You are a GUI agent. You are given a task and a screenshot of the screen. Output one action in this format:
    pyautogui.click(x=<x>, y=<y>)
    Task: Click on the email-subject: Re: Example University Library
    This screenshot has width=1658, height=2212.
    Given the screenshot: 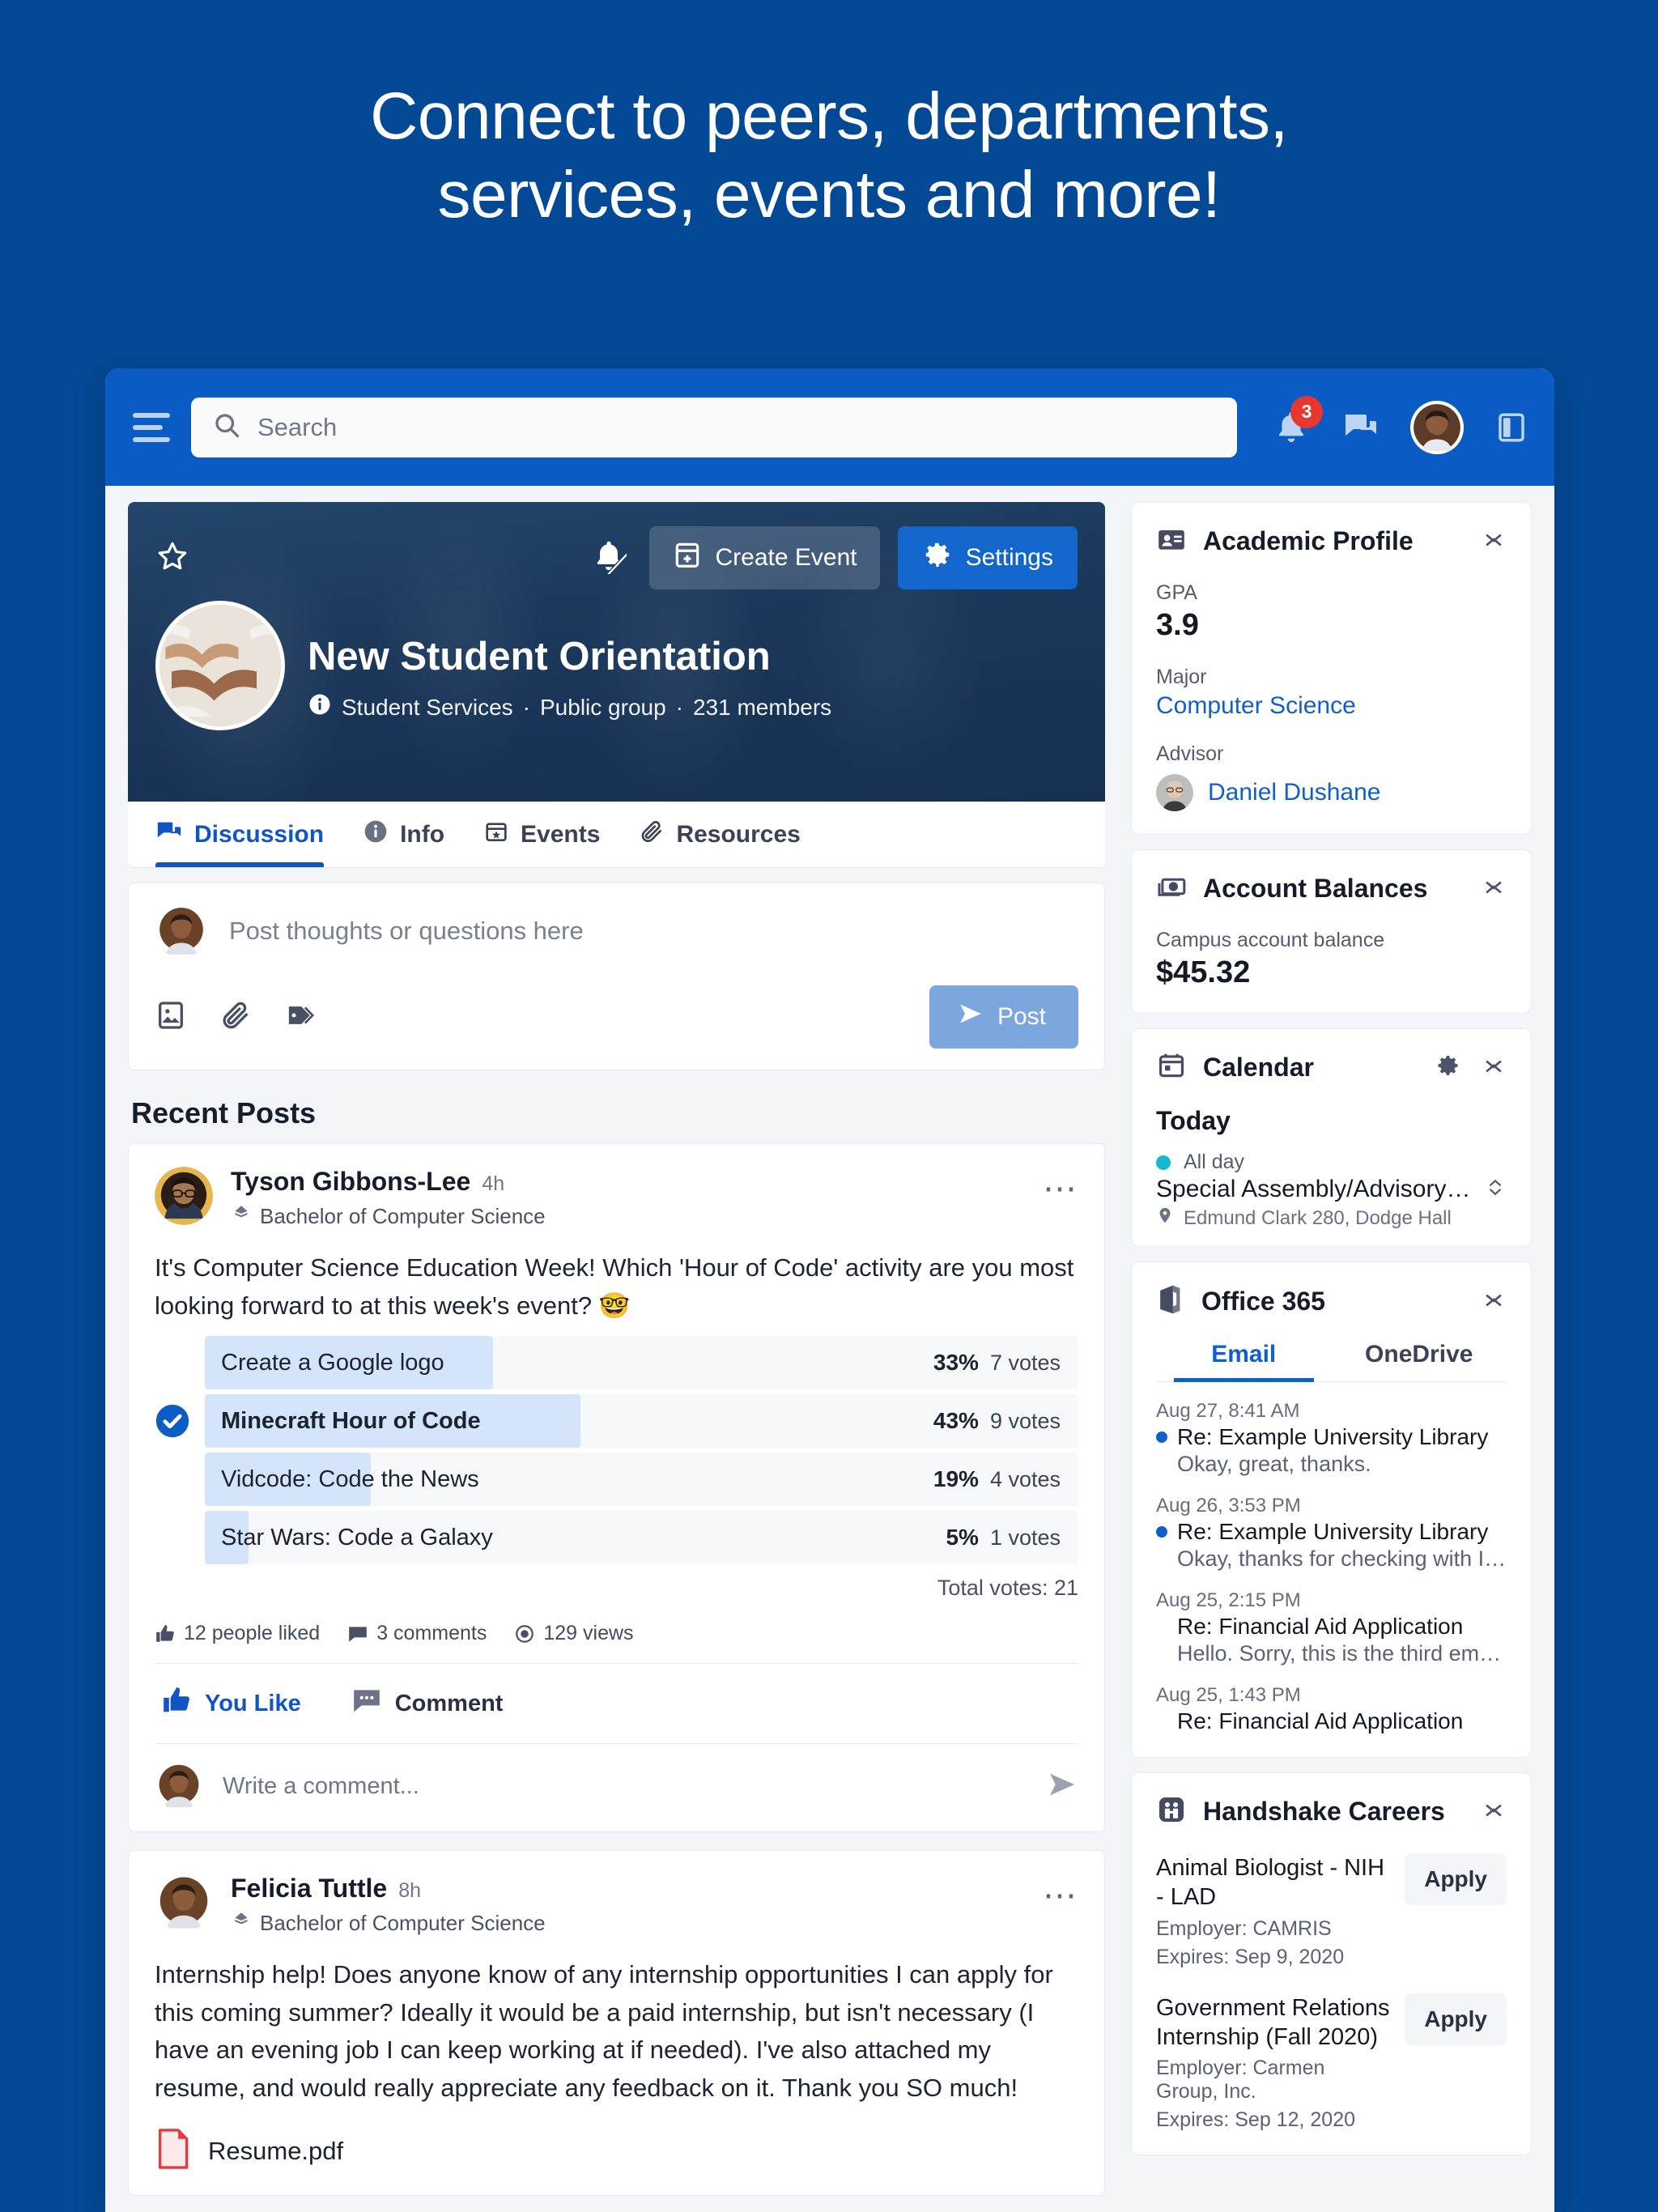 What is the action you would take?
    pyautogui.click(x=1333, y=1532)
    